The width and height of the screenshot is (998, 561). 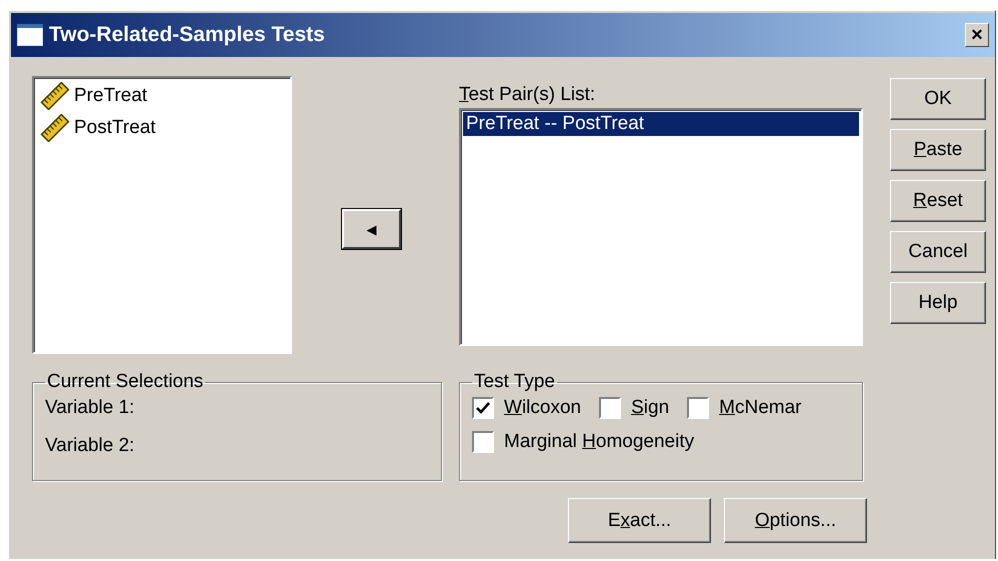 I want to click on window-title: Two-Related-Samples Tests, so click(x=187, y=35).